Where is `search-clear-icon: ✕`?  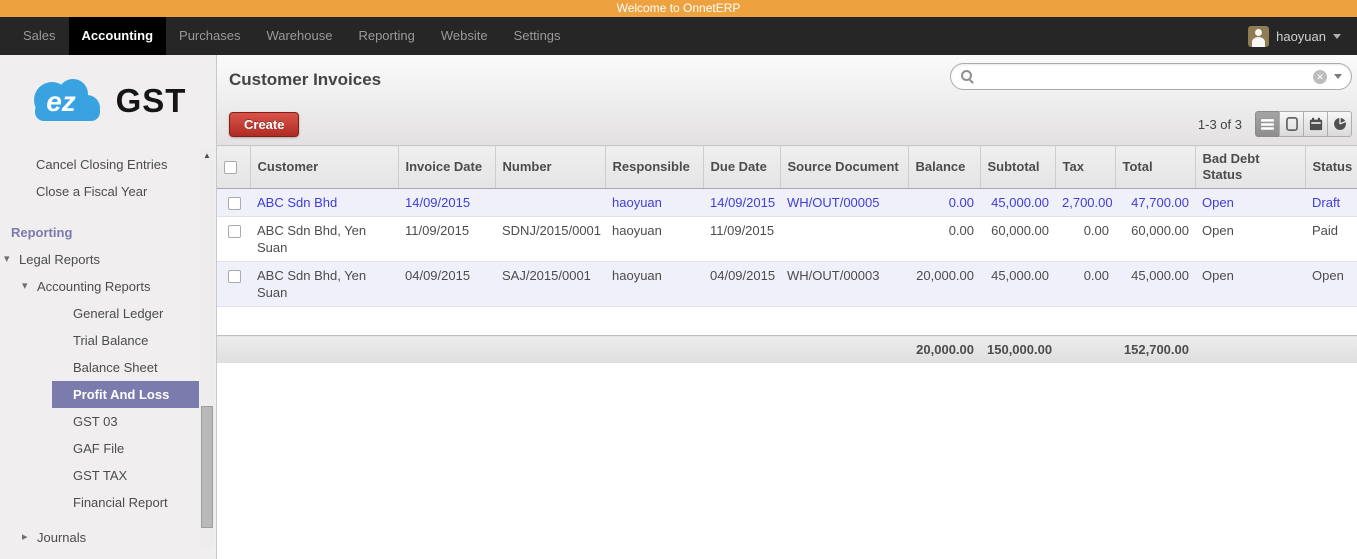 search-clear-icon: ✕ is located at coordinates (1320, 76).